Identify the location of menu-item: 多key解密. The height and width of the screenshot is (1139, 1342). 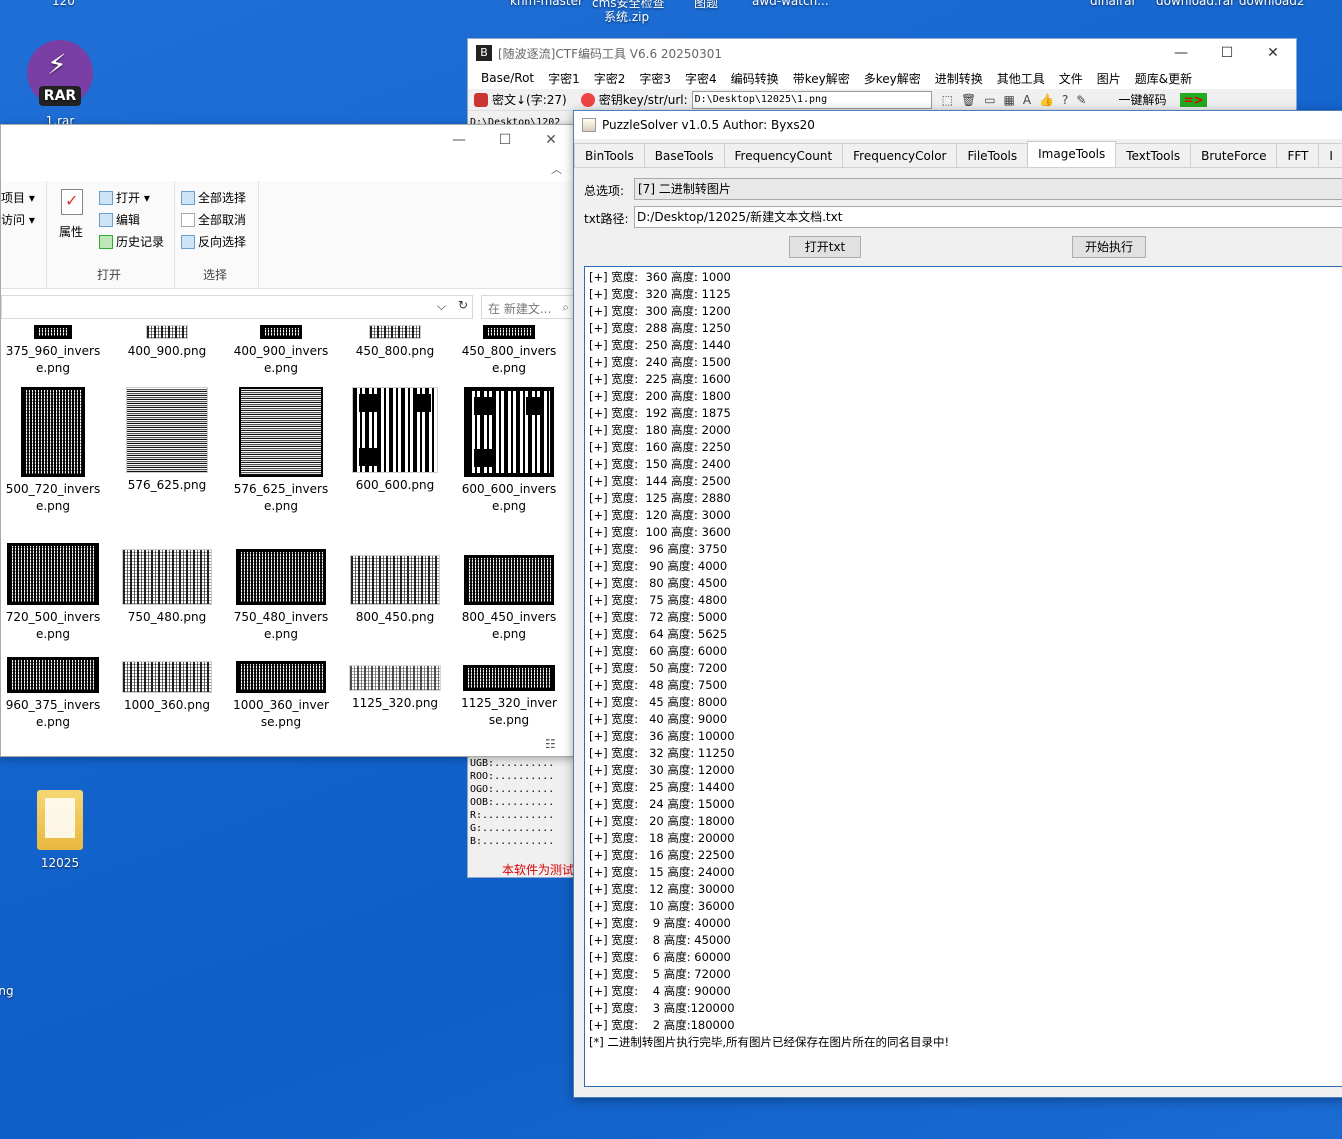
(892, 78).